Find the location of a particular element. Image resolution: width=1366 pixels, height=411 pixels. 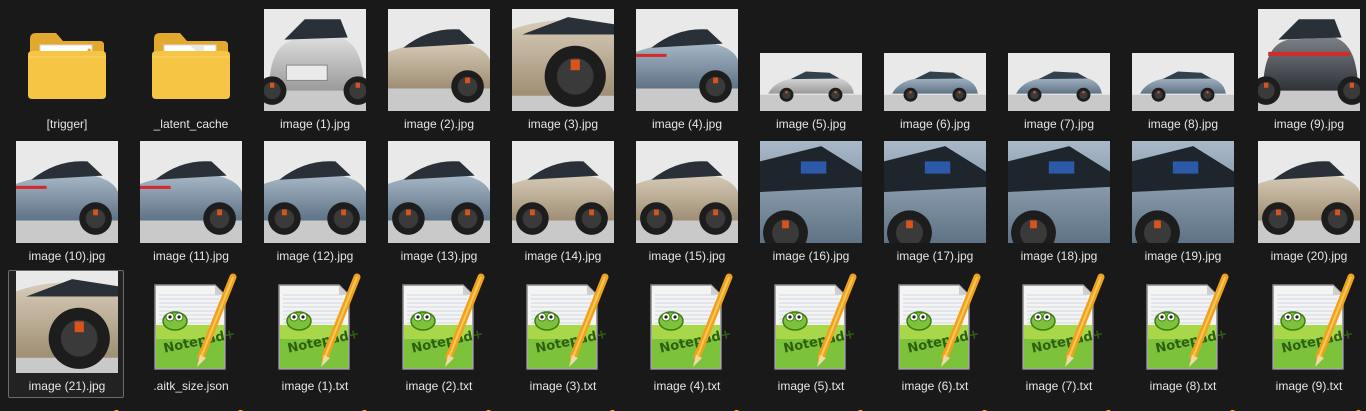

file-name-label: image (3).txt is located at coordinates (563, 386).